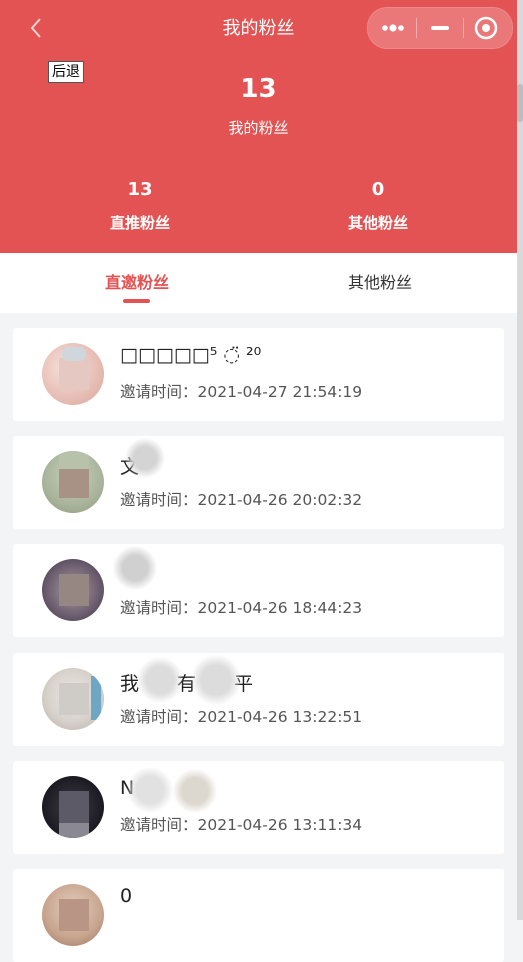  Describe the element at coordinates (258, 915) in the screenshot. I see `fan-list-item: 0` at that location.